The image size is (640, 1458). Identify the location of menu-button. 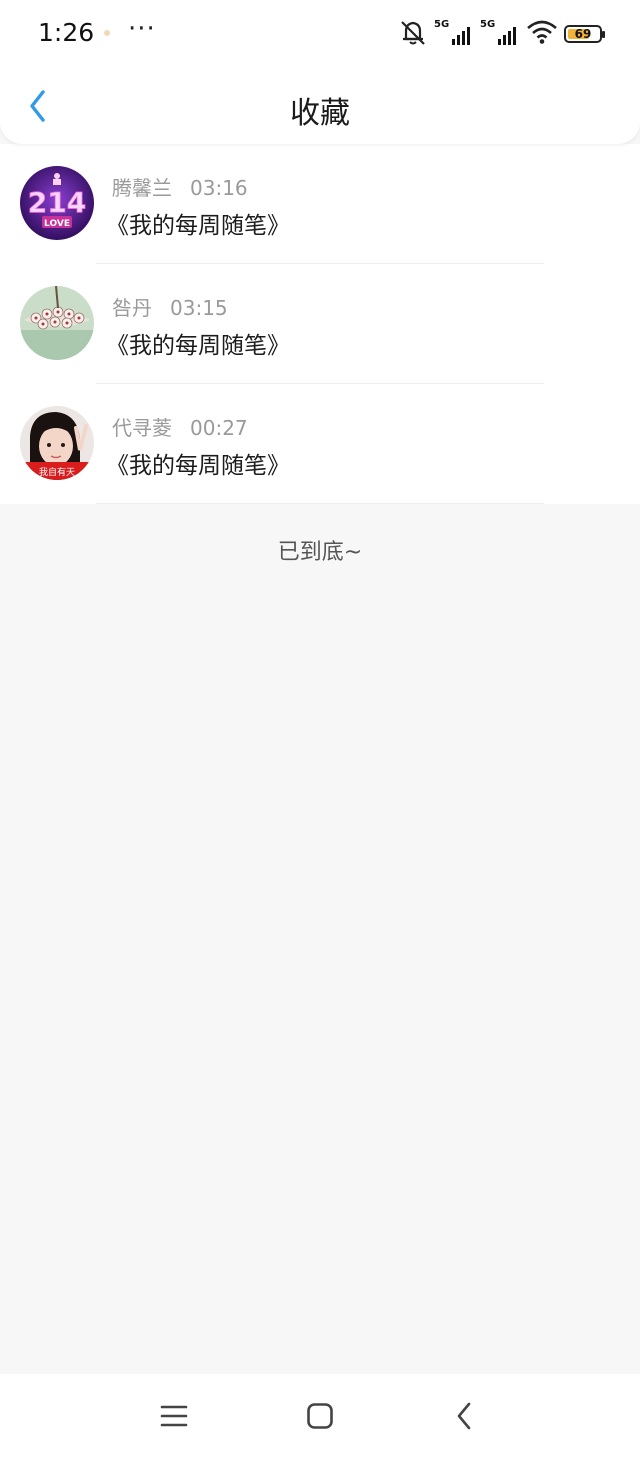
(174, 1416).